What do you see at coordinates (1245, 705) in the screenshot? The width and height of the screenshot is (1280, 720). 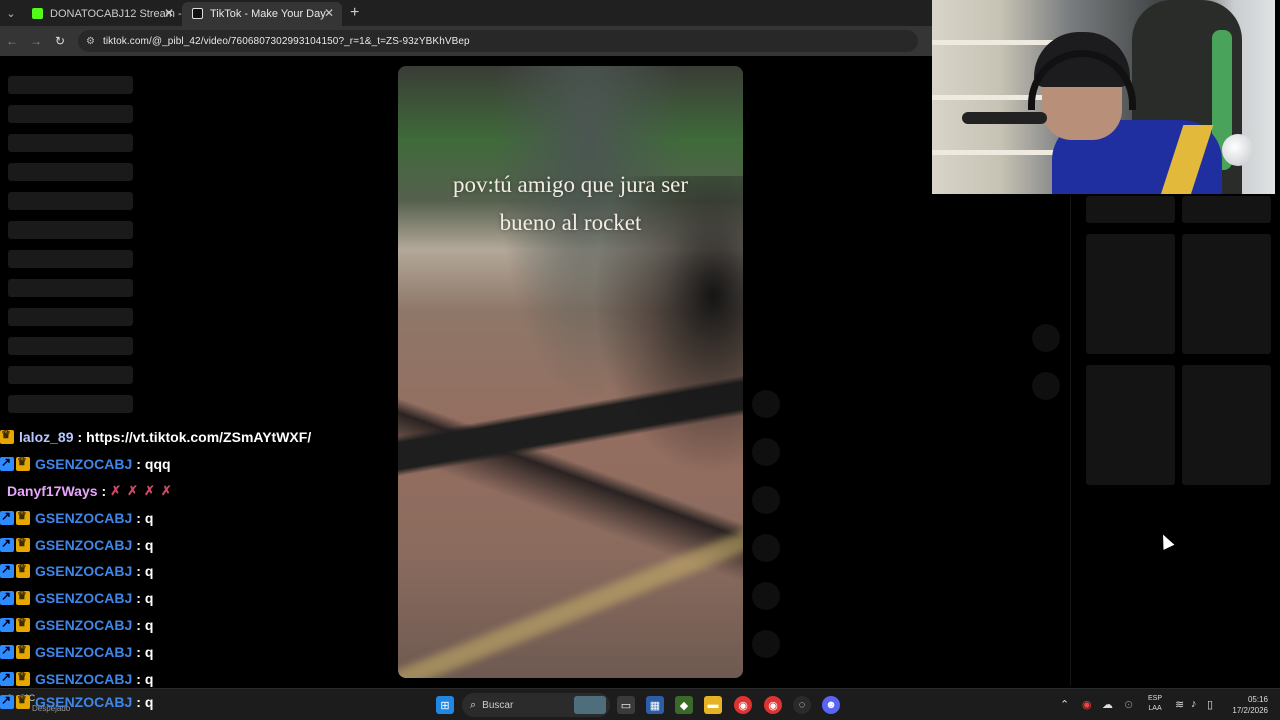 I see `system-clock: 05:16 17/2/2026` at bounding box center [1245, 705].